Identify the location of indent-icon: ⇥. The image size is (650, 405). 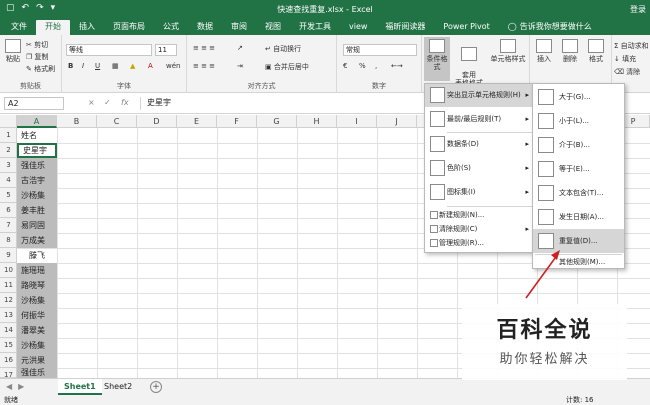
(240, 66).